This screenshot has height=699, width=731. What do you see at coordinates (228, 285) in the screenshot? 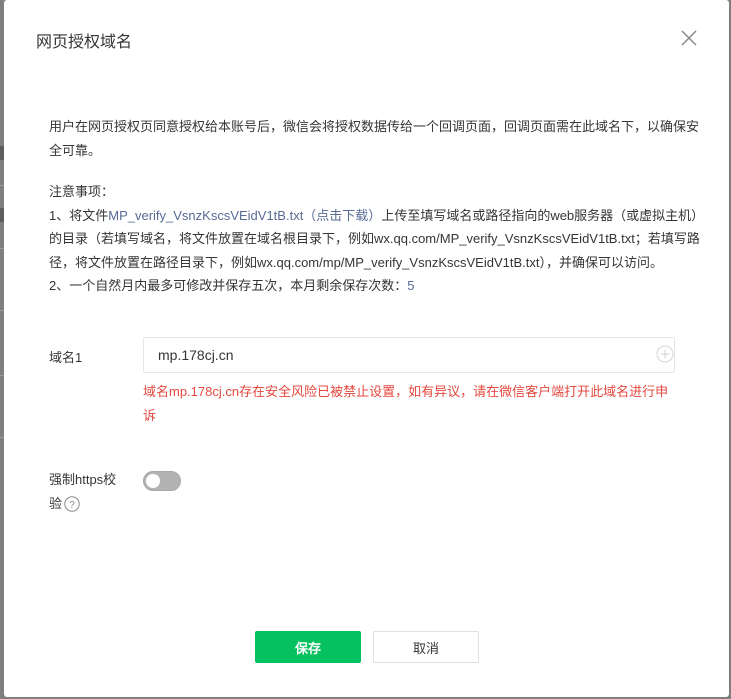
I see `notes-item-2-prefix: 2、一个自然月内最多可修改并保存五次，本月剩余保存次数：` at bounding box center [228, 285].